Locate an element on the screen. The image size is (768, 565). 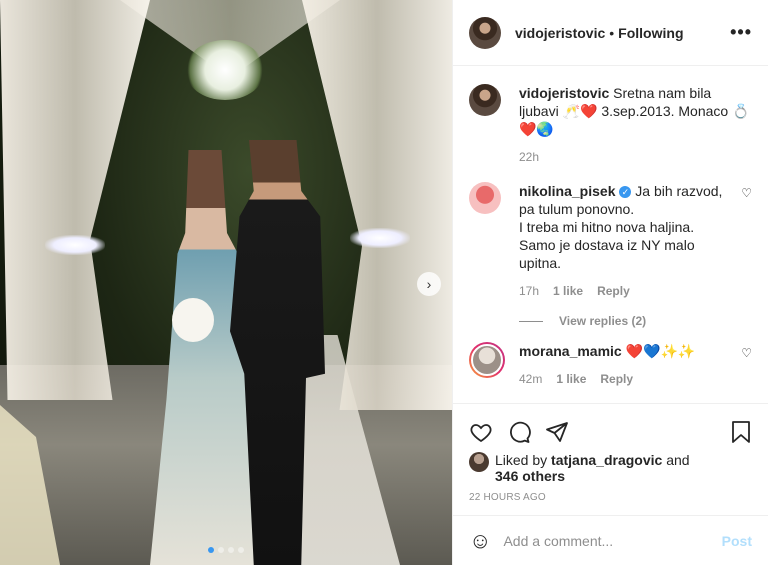
author-username: vidojeristovic is located at coordinates (560, 33).